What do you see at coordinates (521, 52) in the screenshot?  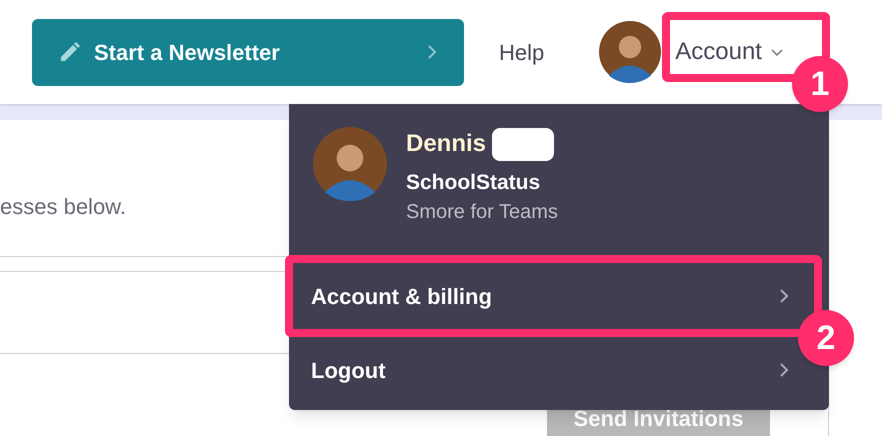 I see `help-link: Help` at bounding box center [521, 52].